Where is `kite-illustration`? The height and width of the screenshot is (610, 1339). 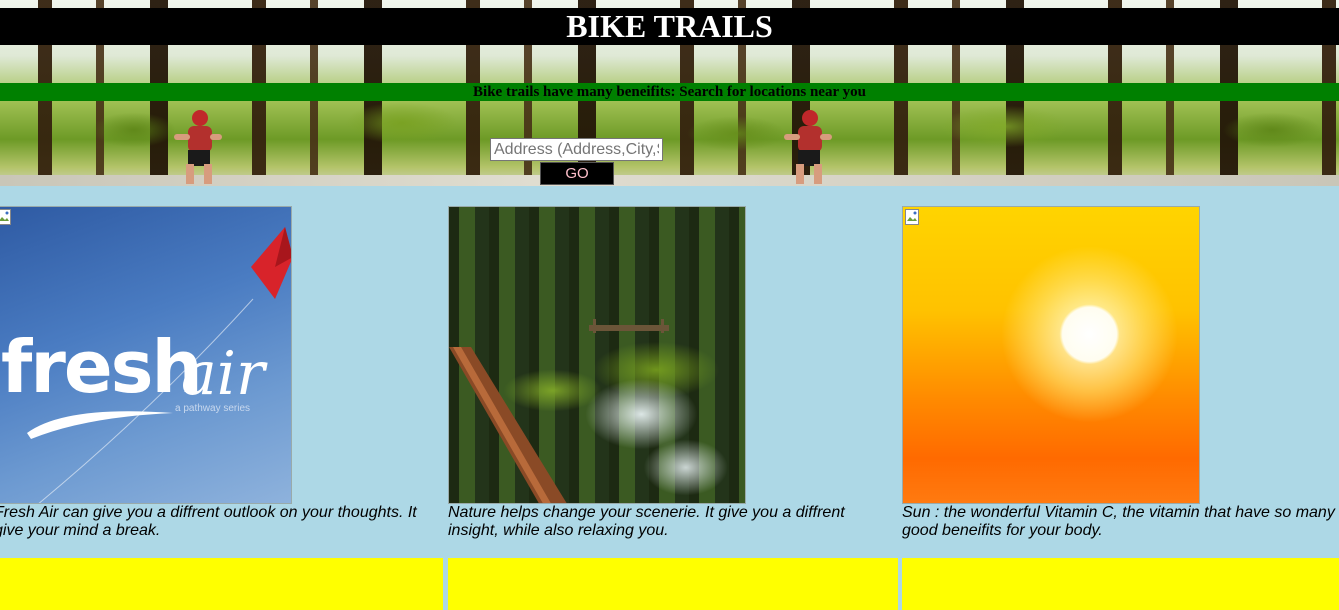 kite-illustration is located at coordinates (271, 263).